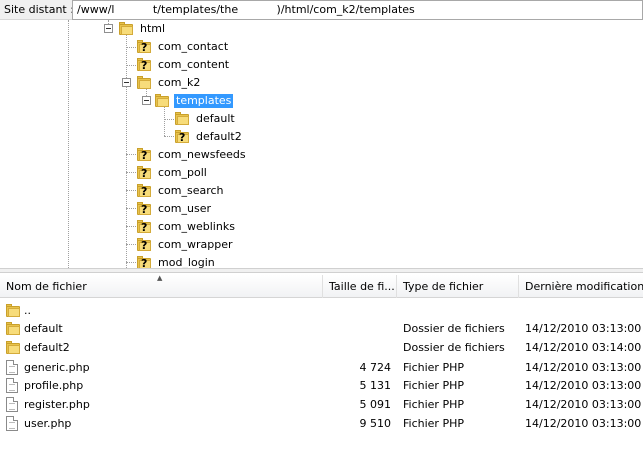  What do you see at coordinates (47, 347) in the screenshot?
I see `file-name: default2` at bounding box center [47, 347].